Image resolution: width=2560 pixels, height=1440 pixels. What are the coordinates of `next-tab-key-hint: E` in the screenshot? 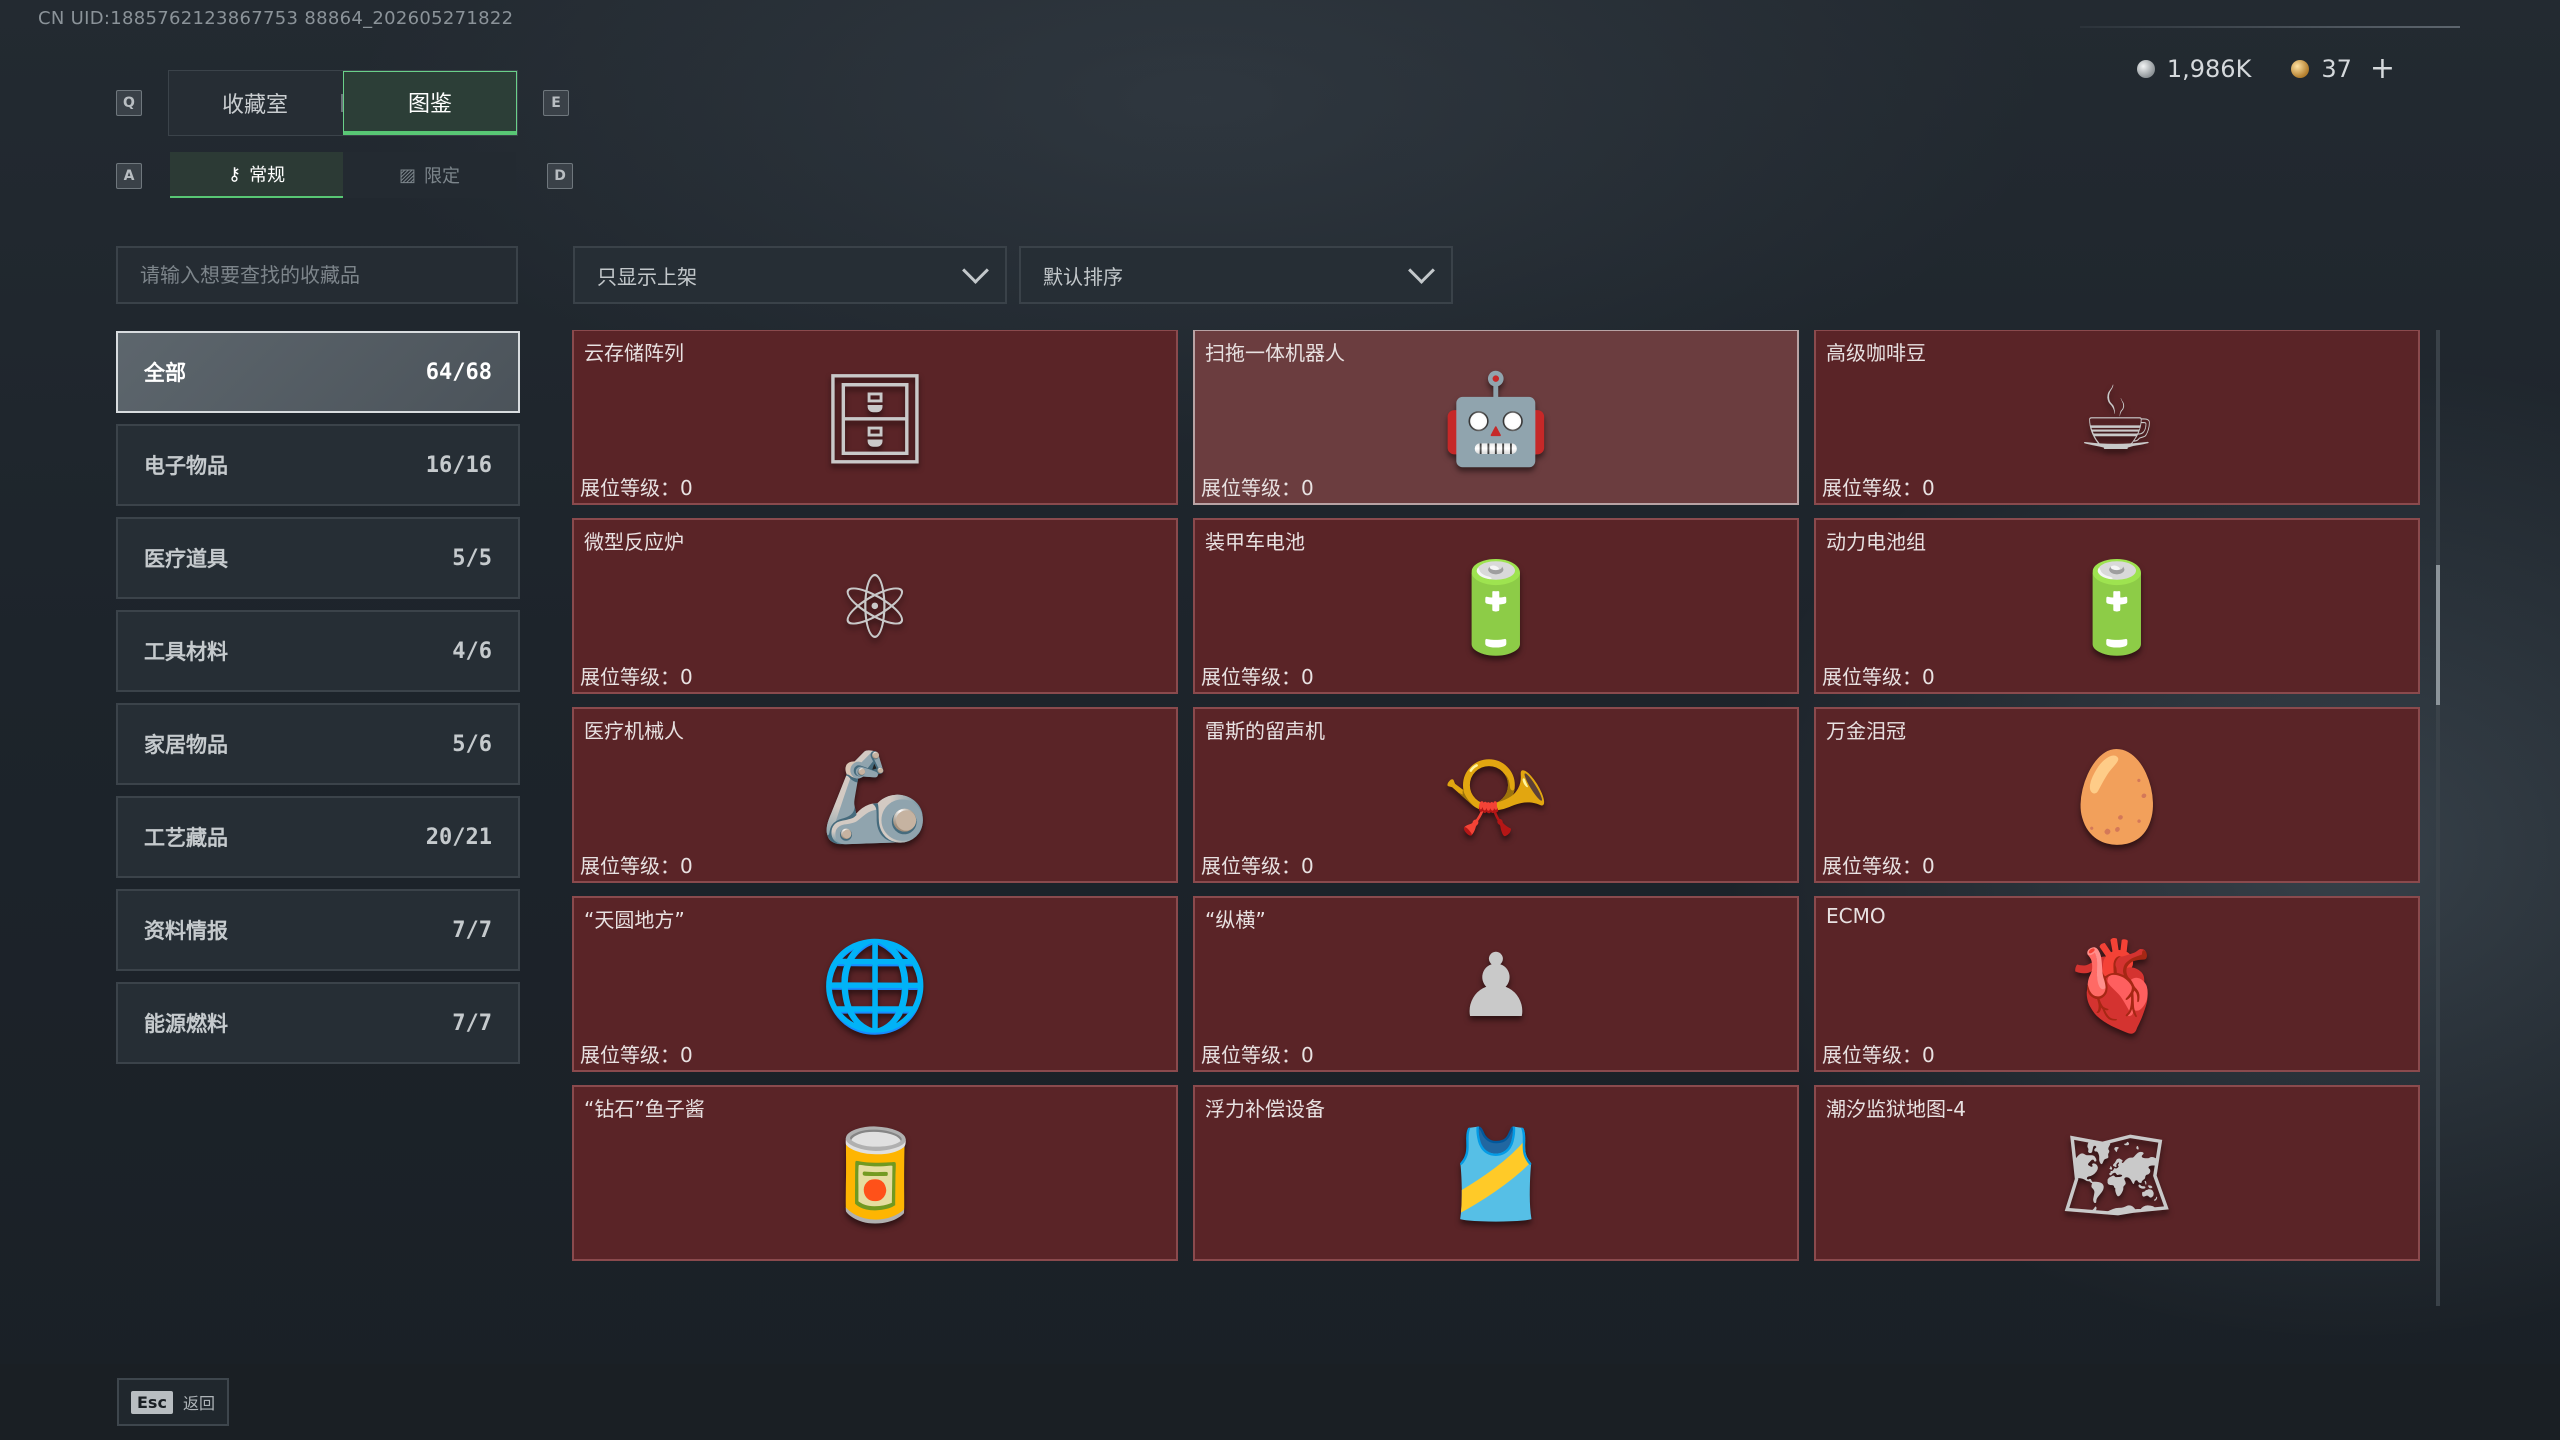 It's located at (556, 103).